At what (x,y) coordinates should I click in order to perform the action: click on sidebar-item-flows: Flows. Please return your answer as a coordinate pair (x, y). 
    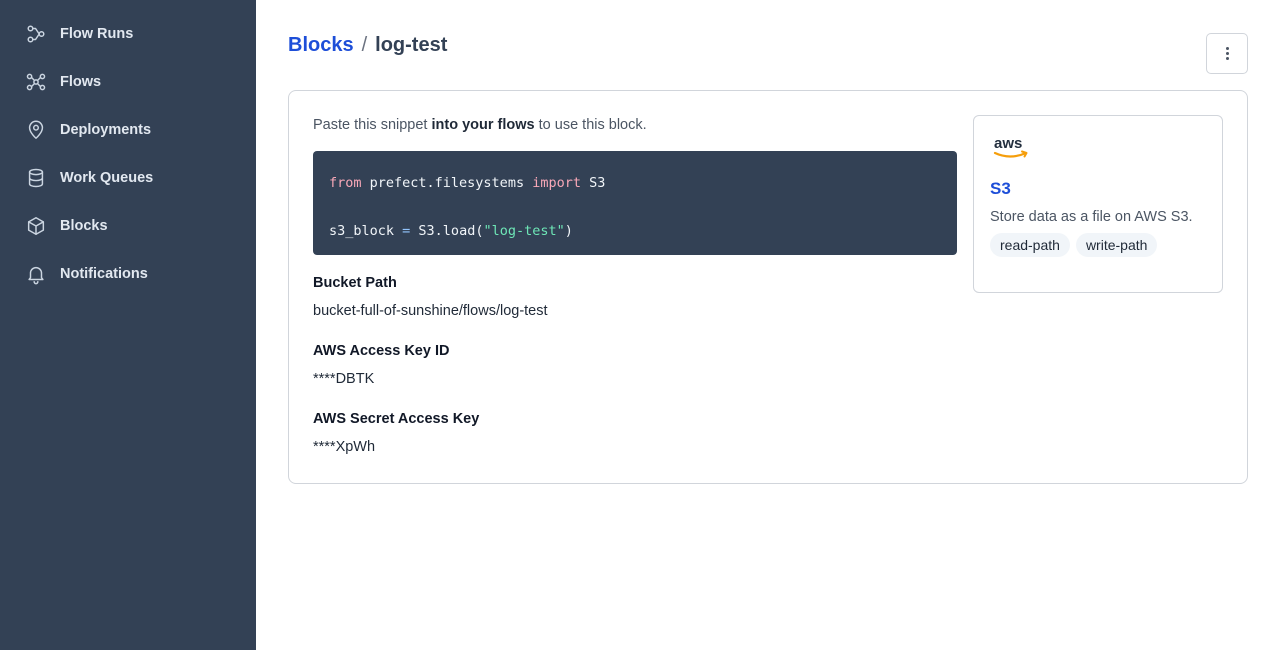
    Looking at the image, I should click on (128, 82).